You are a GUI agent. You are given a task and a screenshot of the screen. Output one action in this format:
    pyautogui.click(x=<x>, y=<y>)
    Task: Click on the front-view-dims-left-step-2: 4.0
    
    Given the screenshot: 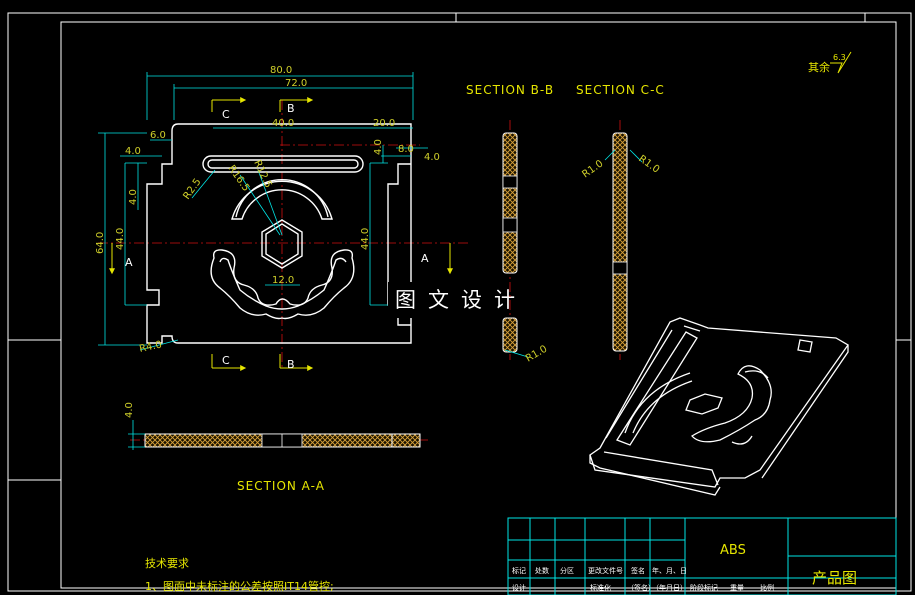 What is the action you would take?
    pyautogui.click(x=133, y=197)
    